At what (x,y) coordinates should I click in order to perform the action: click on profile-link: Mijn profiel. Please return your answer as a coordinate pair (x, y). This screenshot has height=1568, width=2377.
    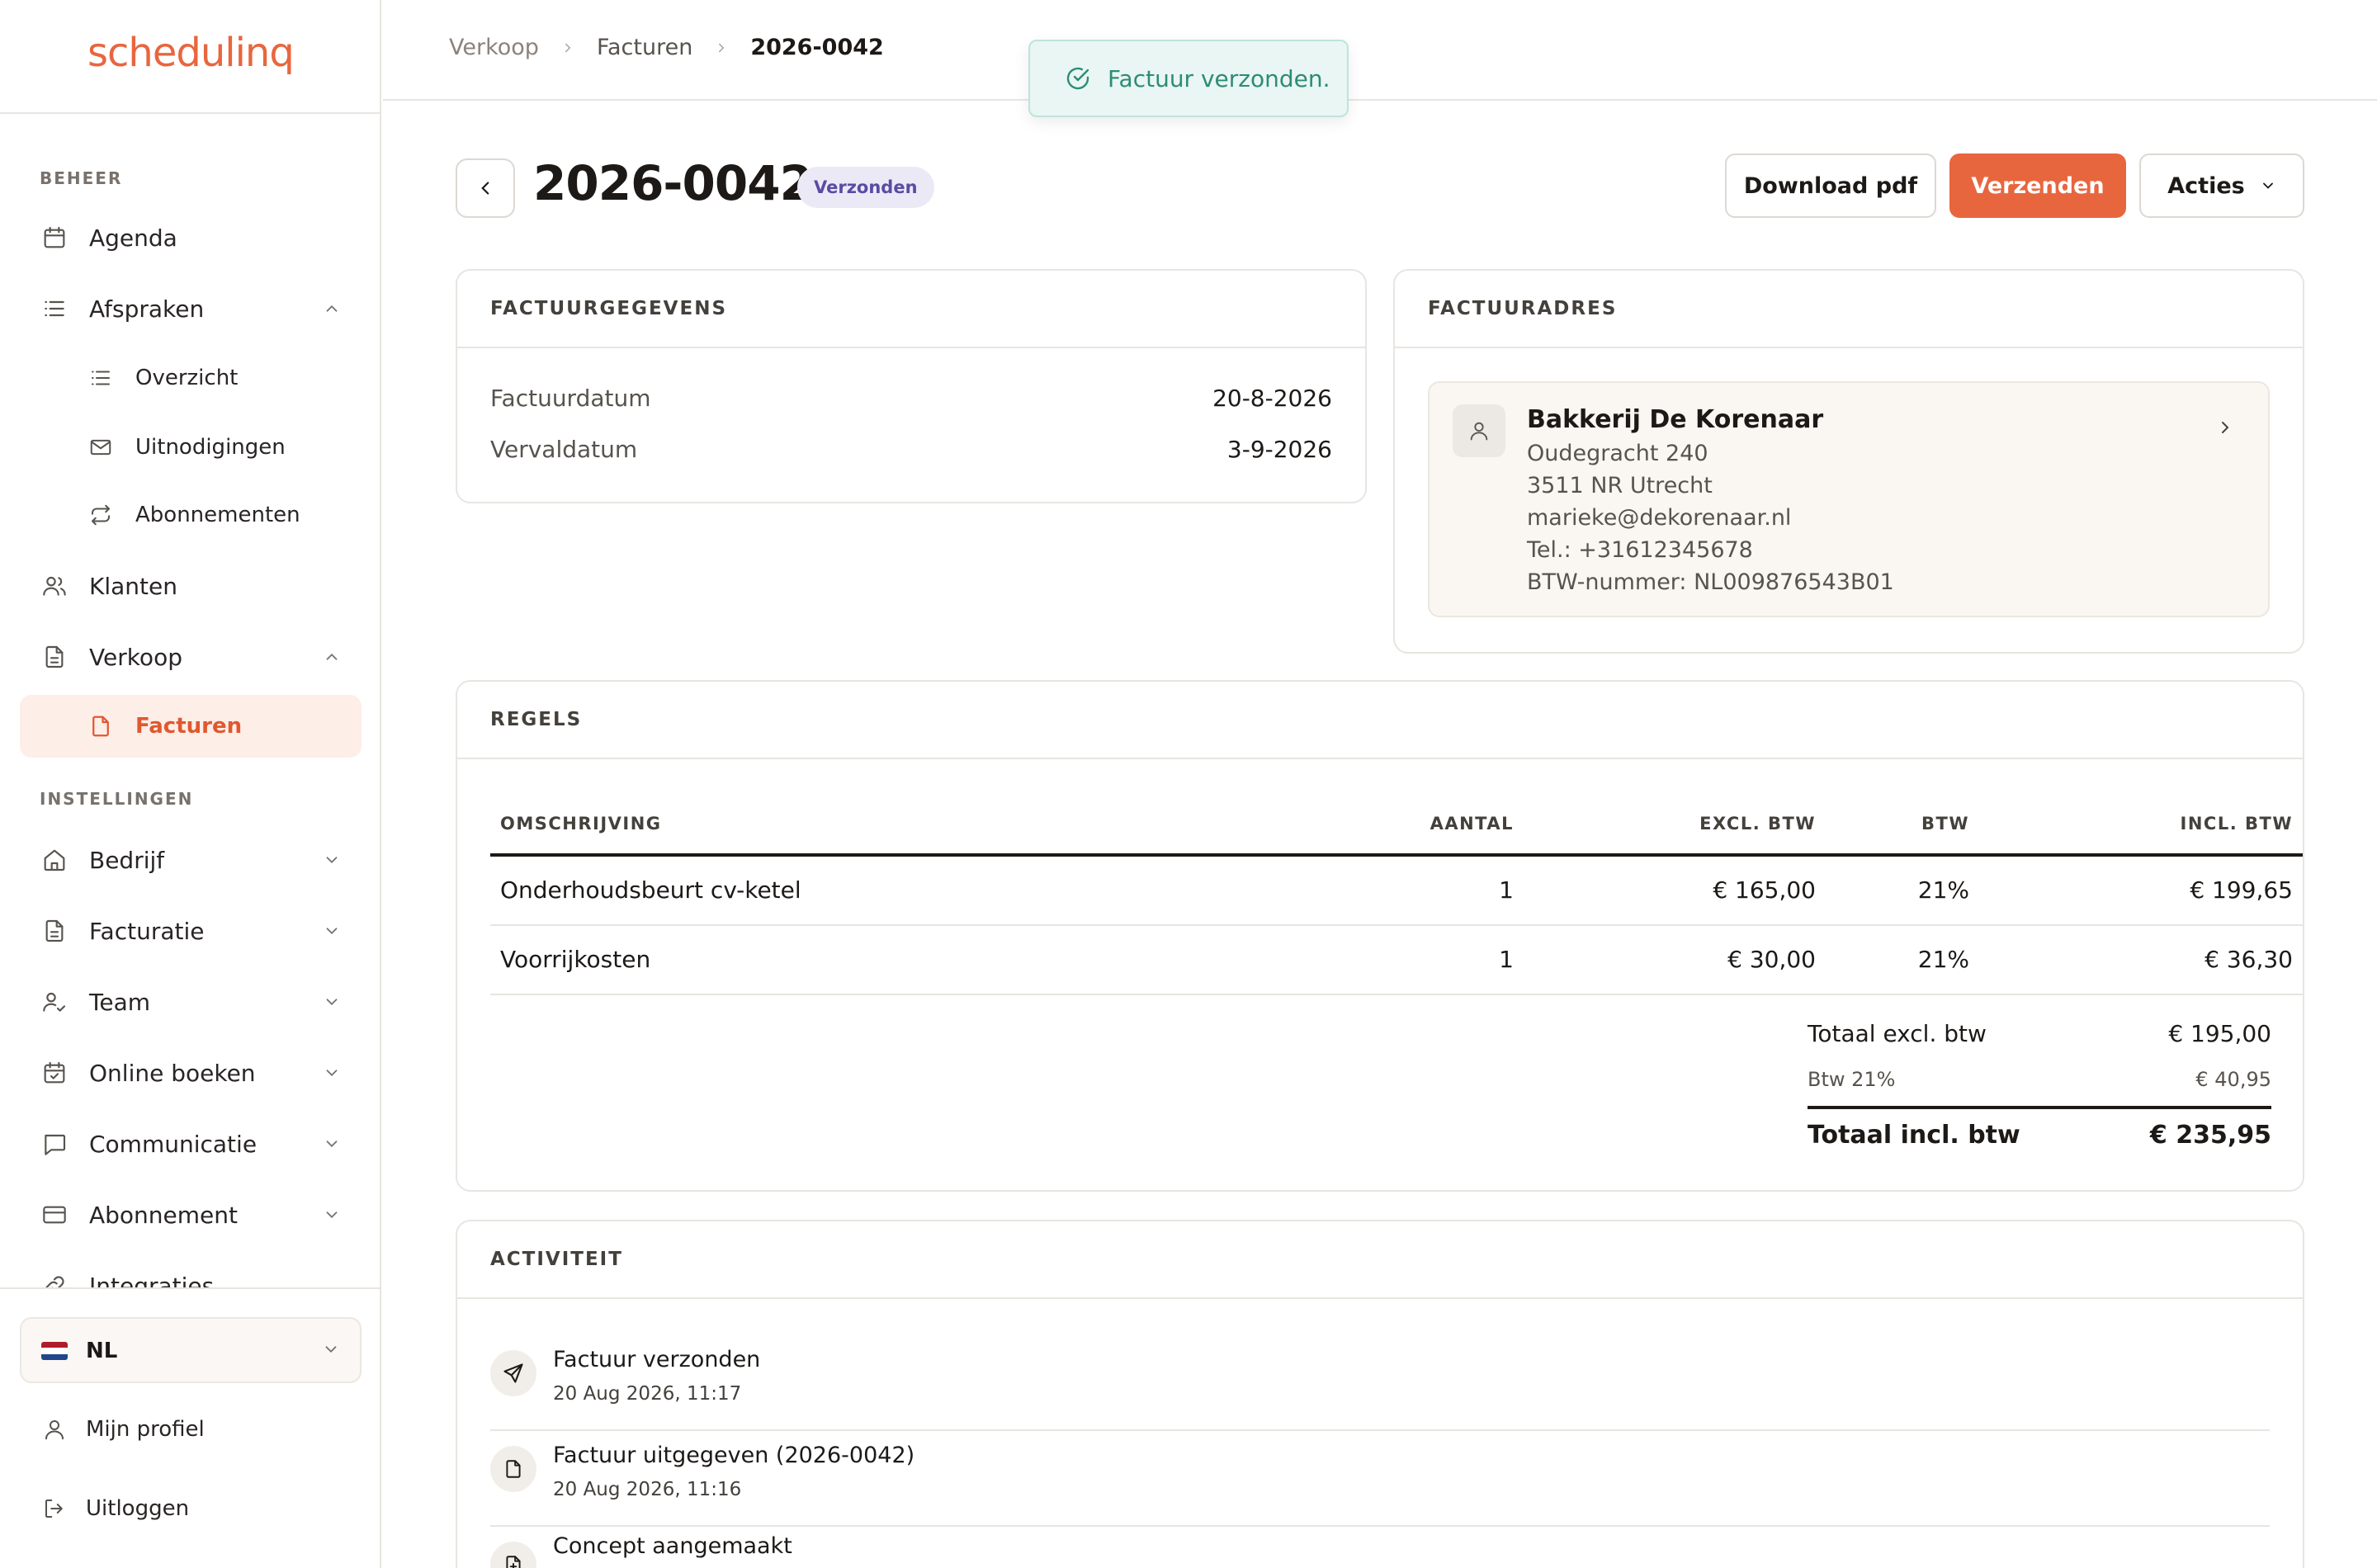
    Looking at the image, I should click on (123, 1429).